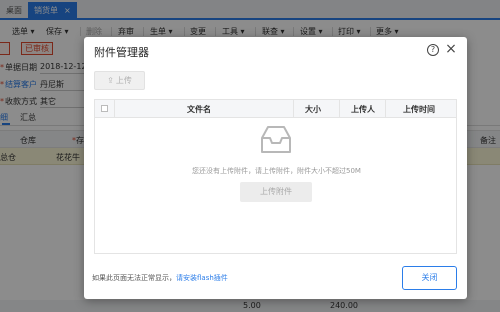 The width and height of the screenshot is (500, 312). I want to click on dialog-title: 附件管理器, so click(121, 52).